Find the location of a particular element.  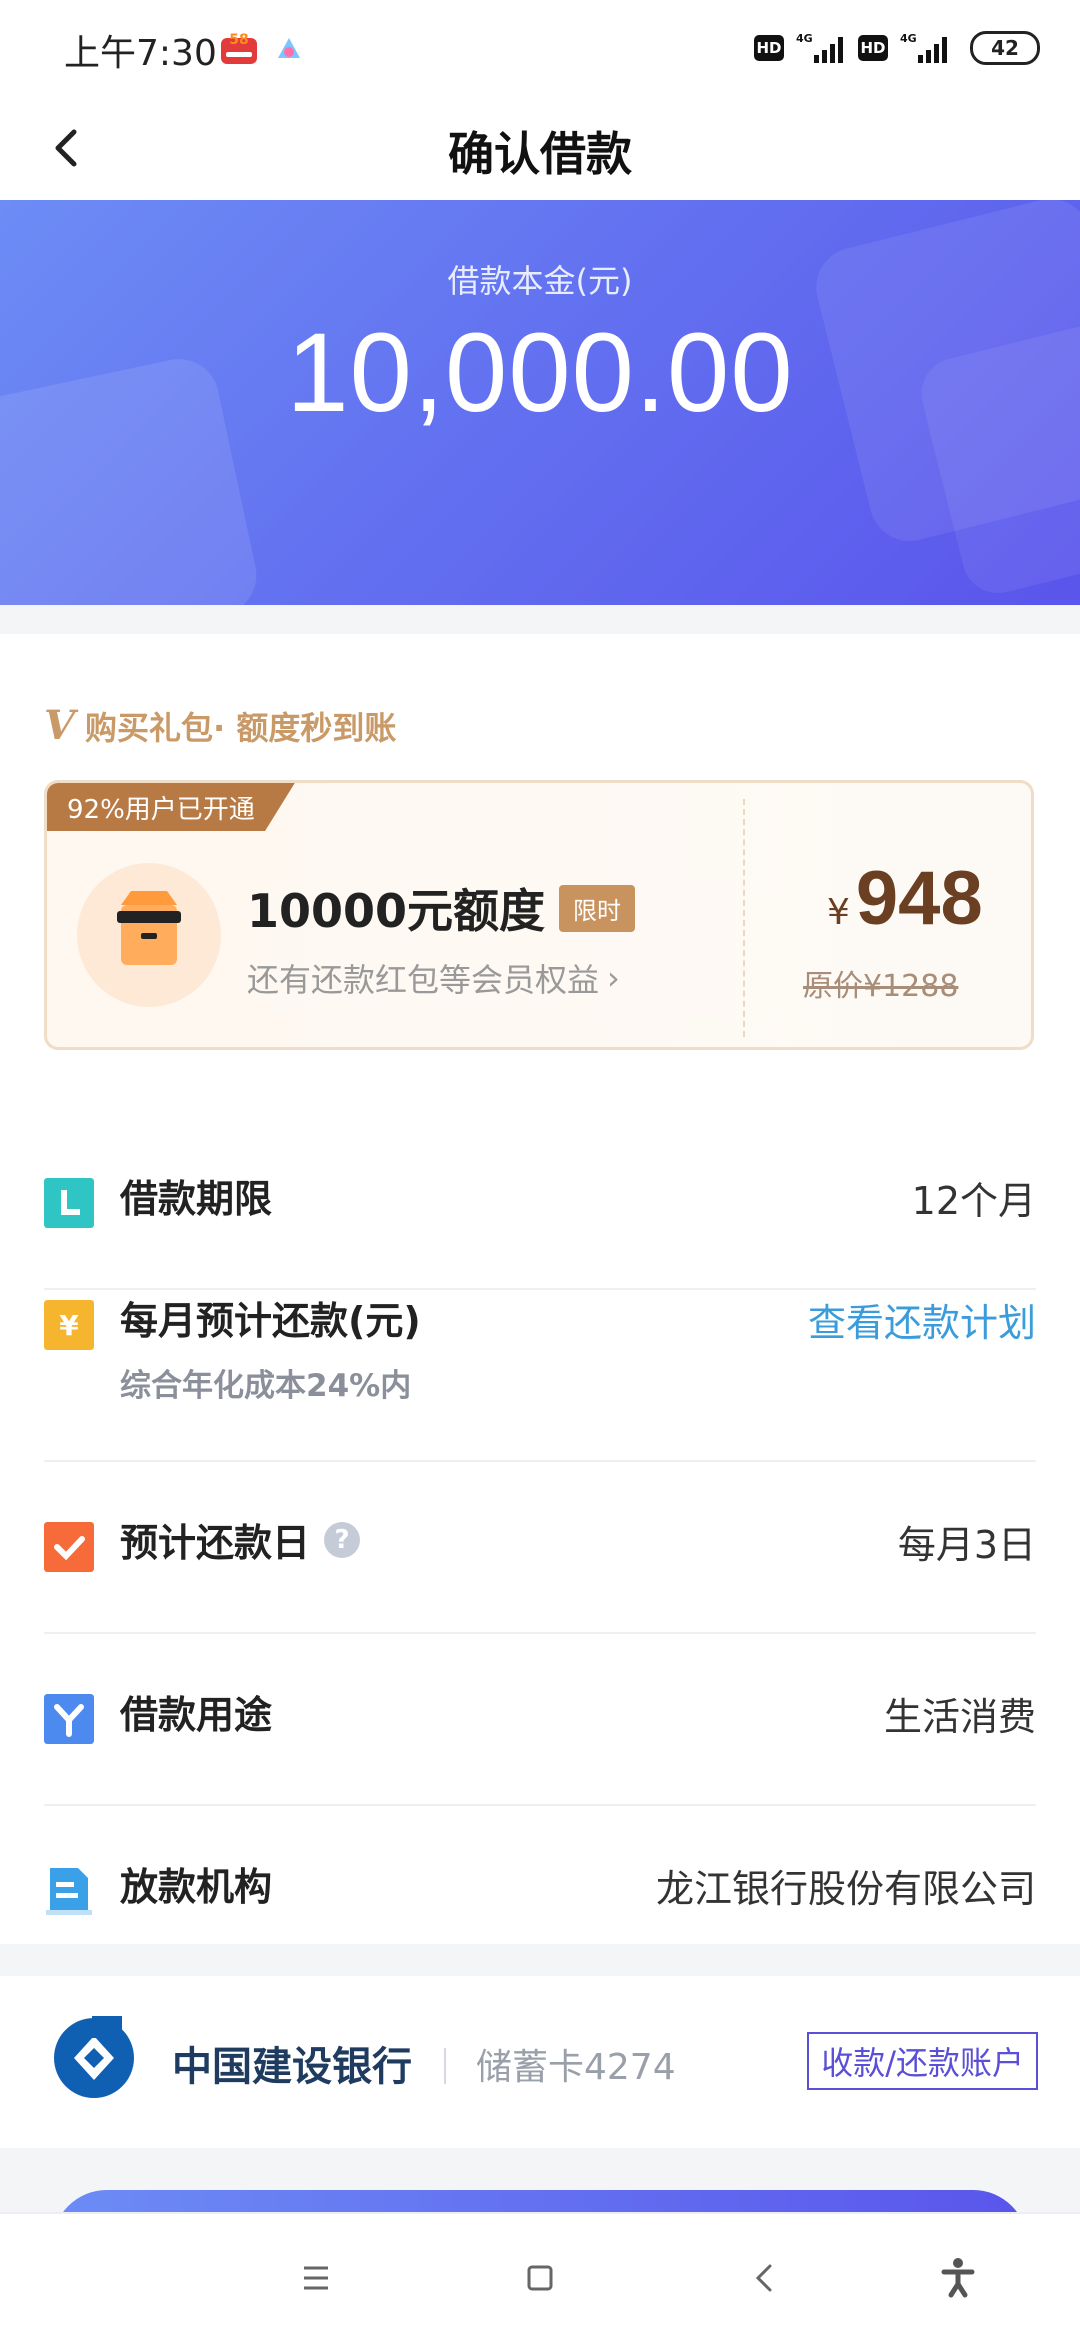

chevron-right-icon: › is located at coordinates (613, 978).